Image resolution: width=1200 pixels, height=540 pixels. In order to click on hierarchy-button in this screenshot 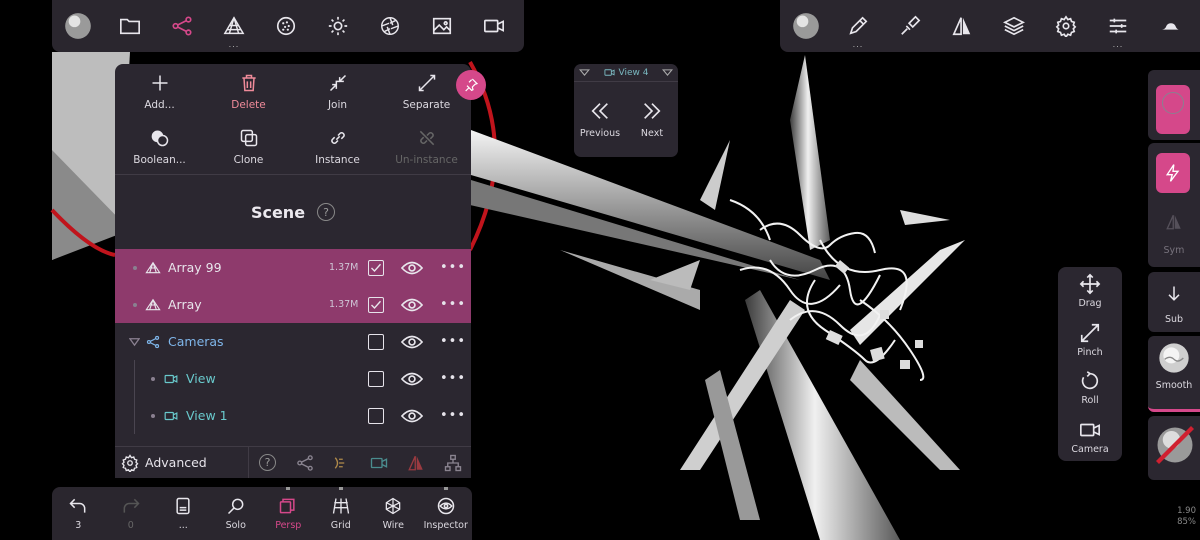, I will do `click(452, 463)`.